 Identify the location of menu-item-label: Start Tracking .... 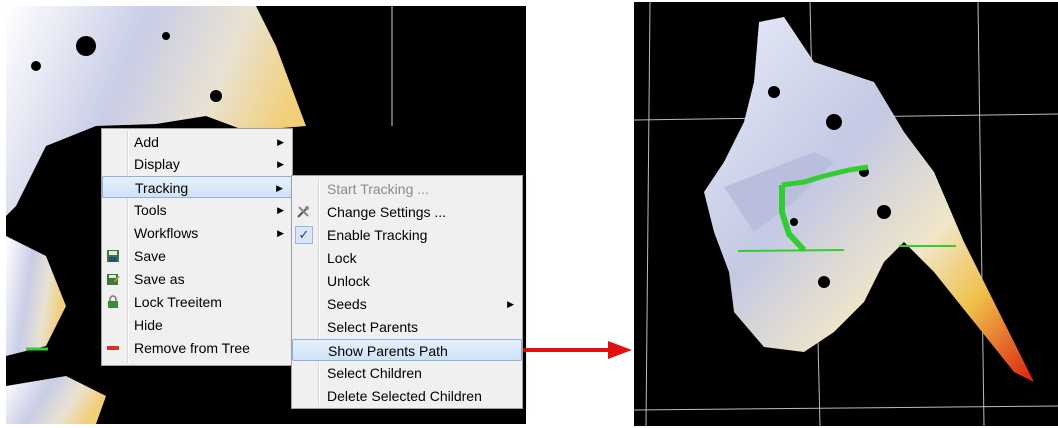
(378, 189).